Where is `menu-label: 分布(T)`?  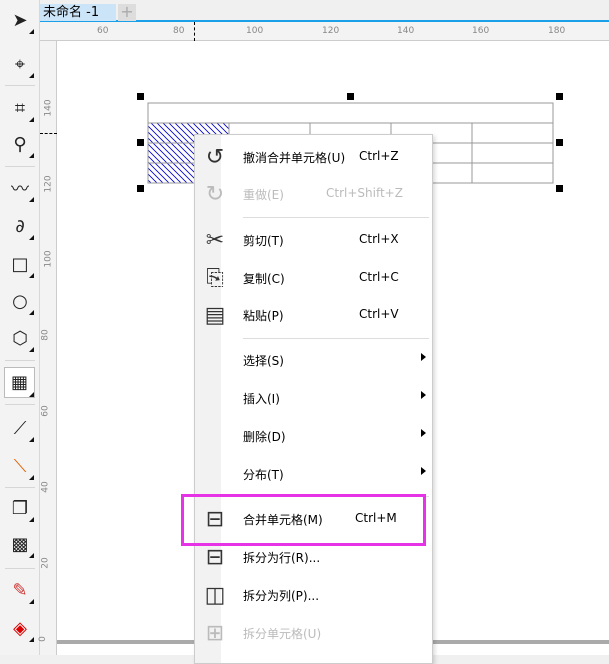
menu-label: 分布(T) is located at coordinates (263, 475).